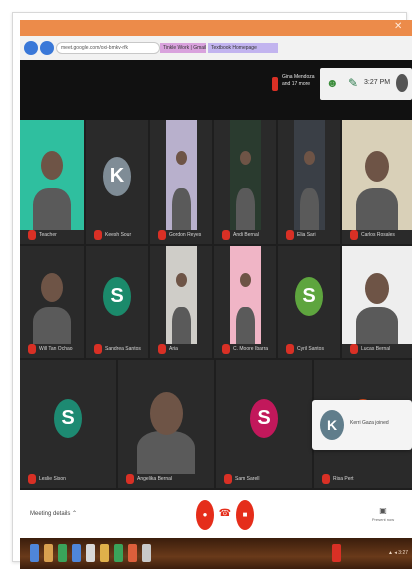 The width and height of the screenshot is (412, 569). I want to click on participant-name: Sam Sarell, so click(247, 479).